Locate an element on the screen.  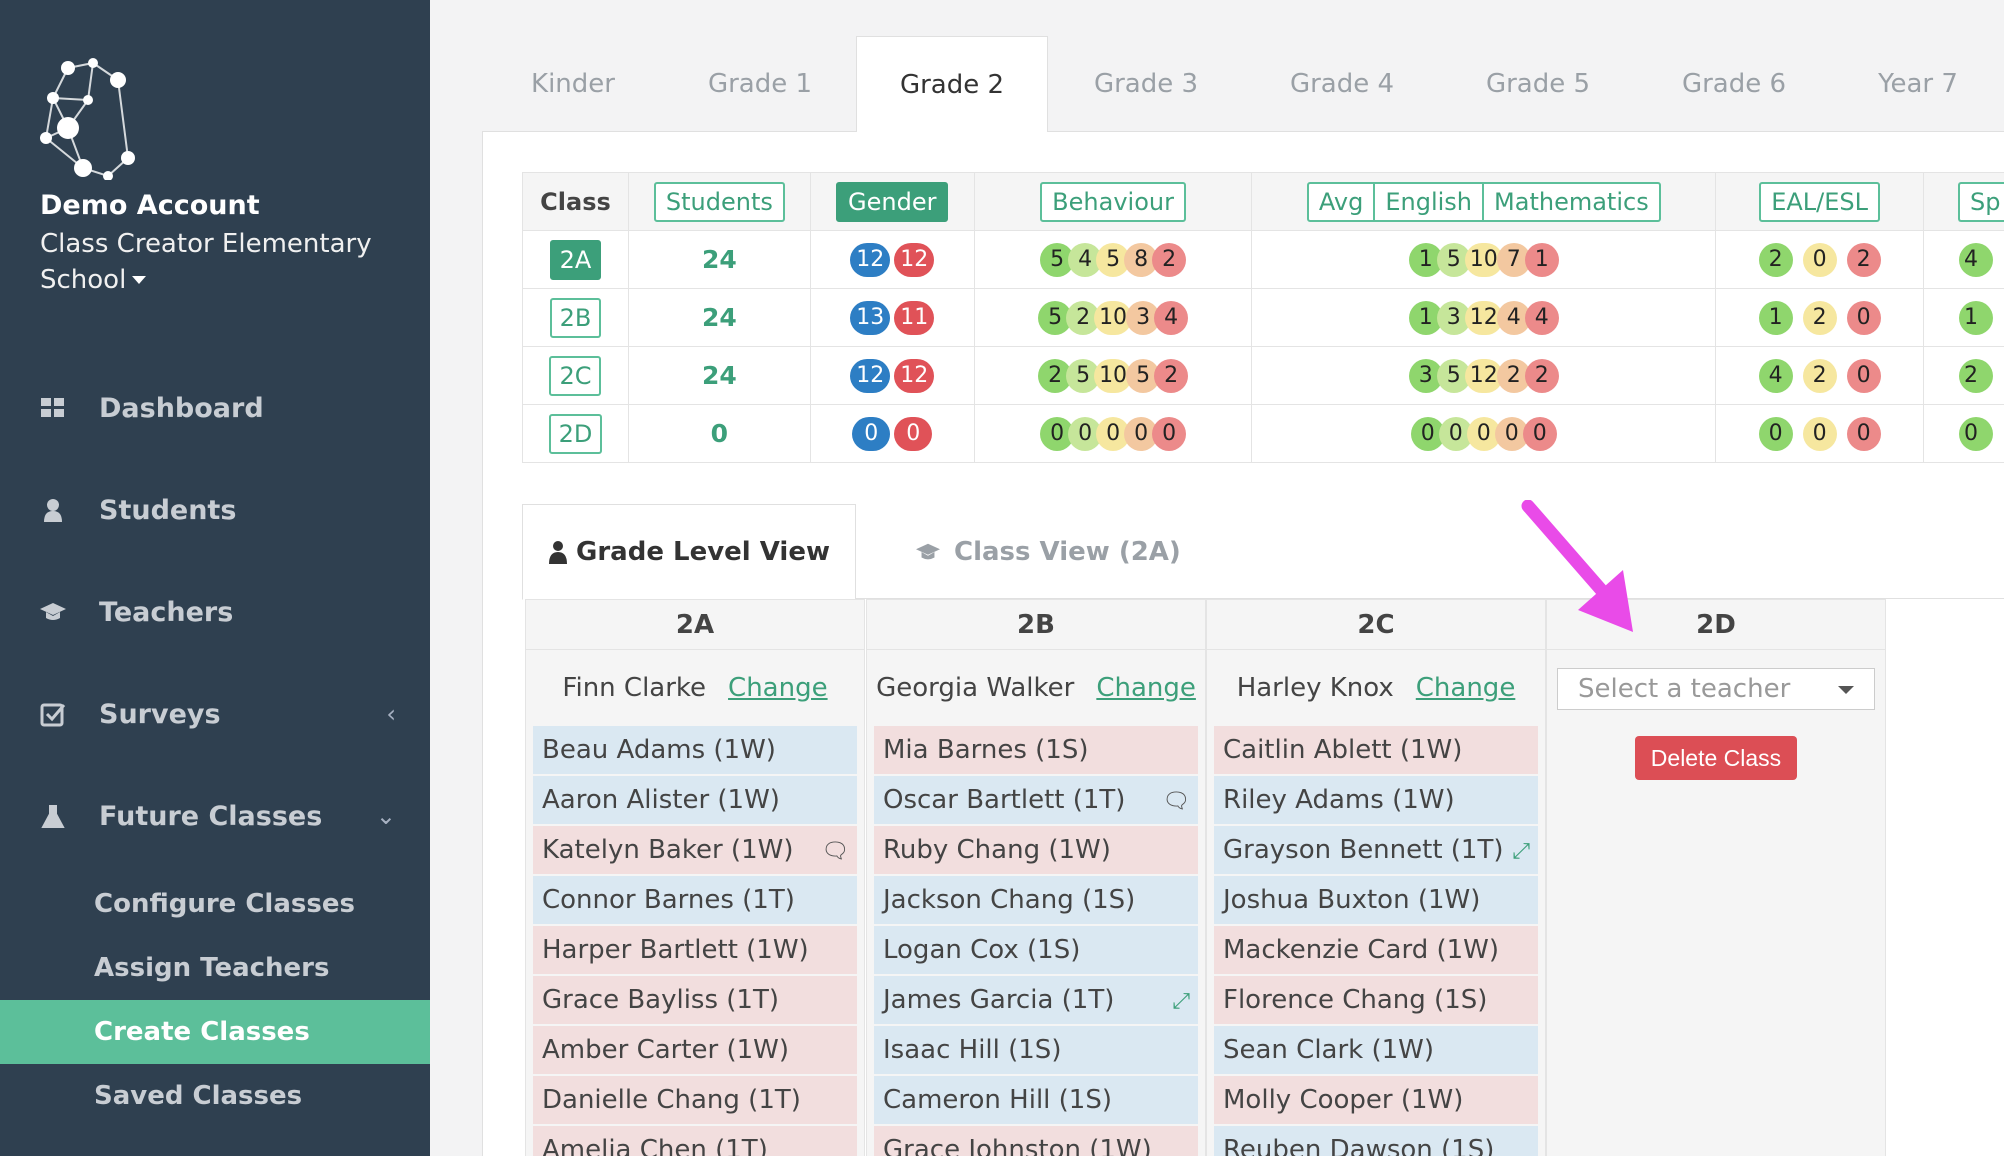
tab-label: Class View (2A) is located at coordinates (1067, 552).